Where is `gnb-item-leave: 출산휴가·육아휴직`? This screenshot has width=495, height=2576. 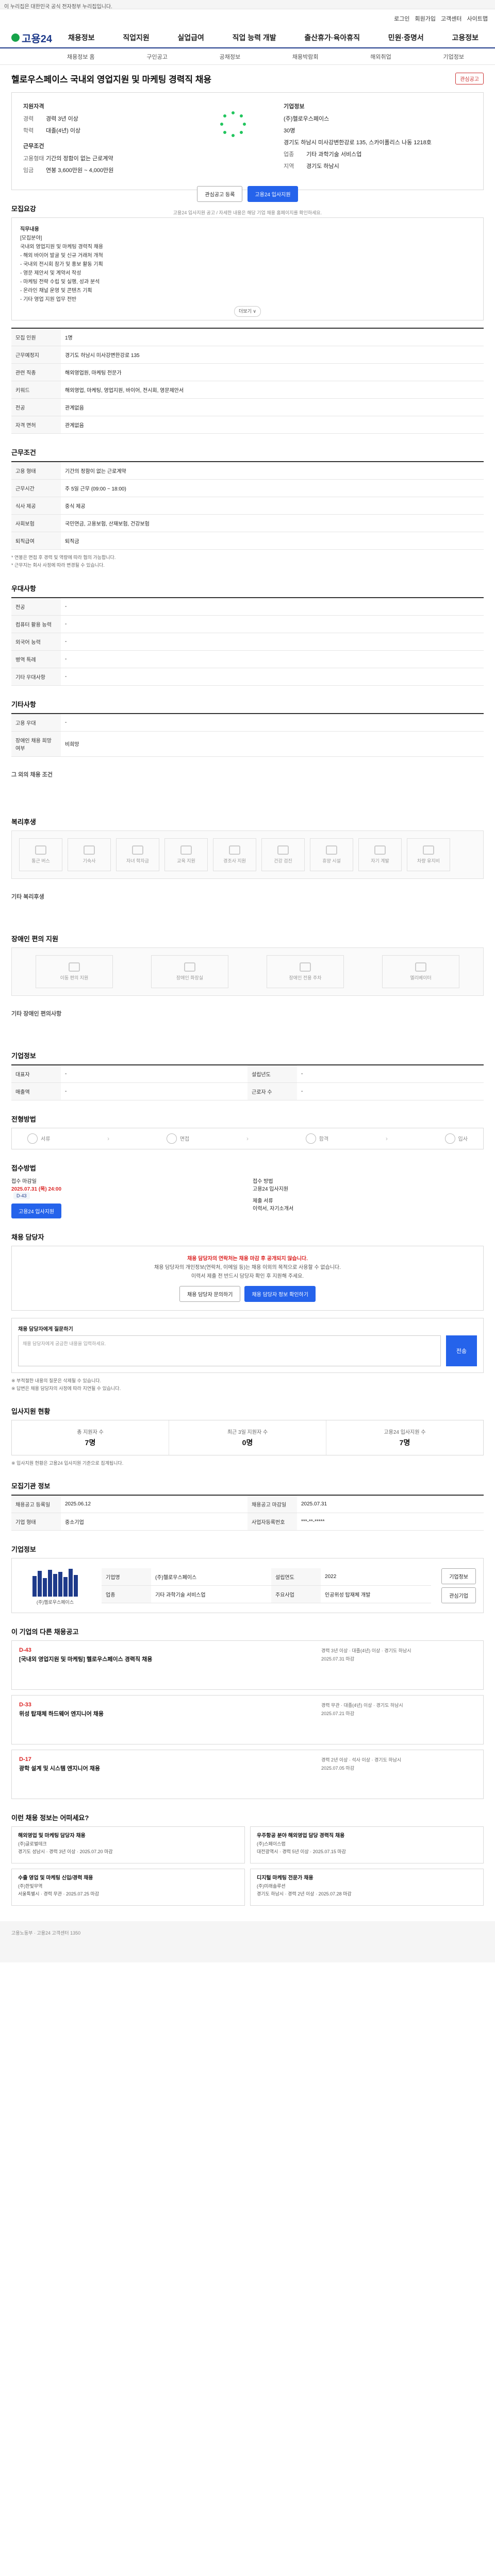 gnb-item-leave: 출산휴가·육아휴직 is located at coordinates (332, 37).